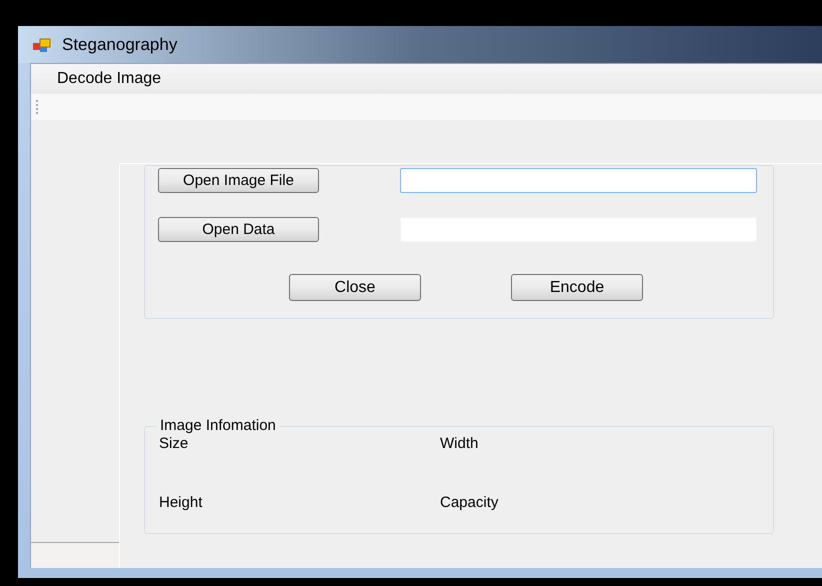 This screenshot has width=822, height=586. I want to click on toolbar-grip-icon, so click(37, 107).